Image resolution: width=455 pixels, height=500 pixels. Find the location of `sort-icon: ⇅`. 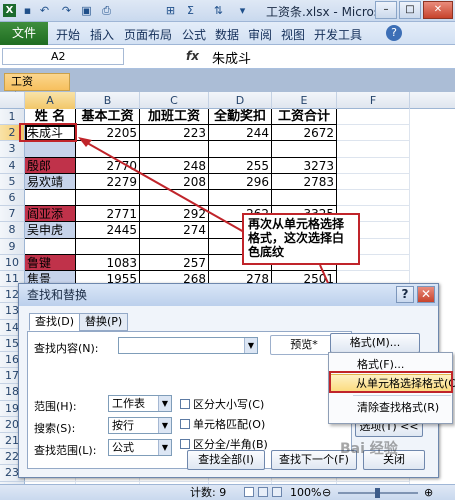

sort-icon: ⇅ is located at coordinates (218, 10).